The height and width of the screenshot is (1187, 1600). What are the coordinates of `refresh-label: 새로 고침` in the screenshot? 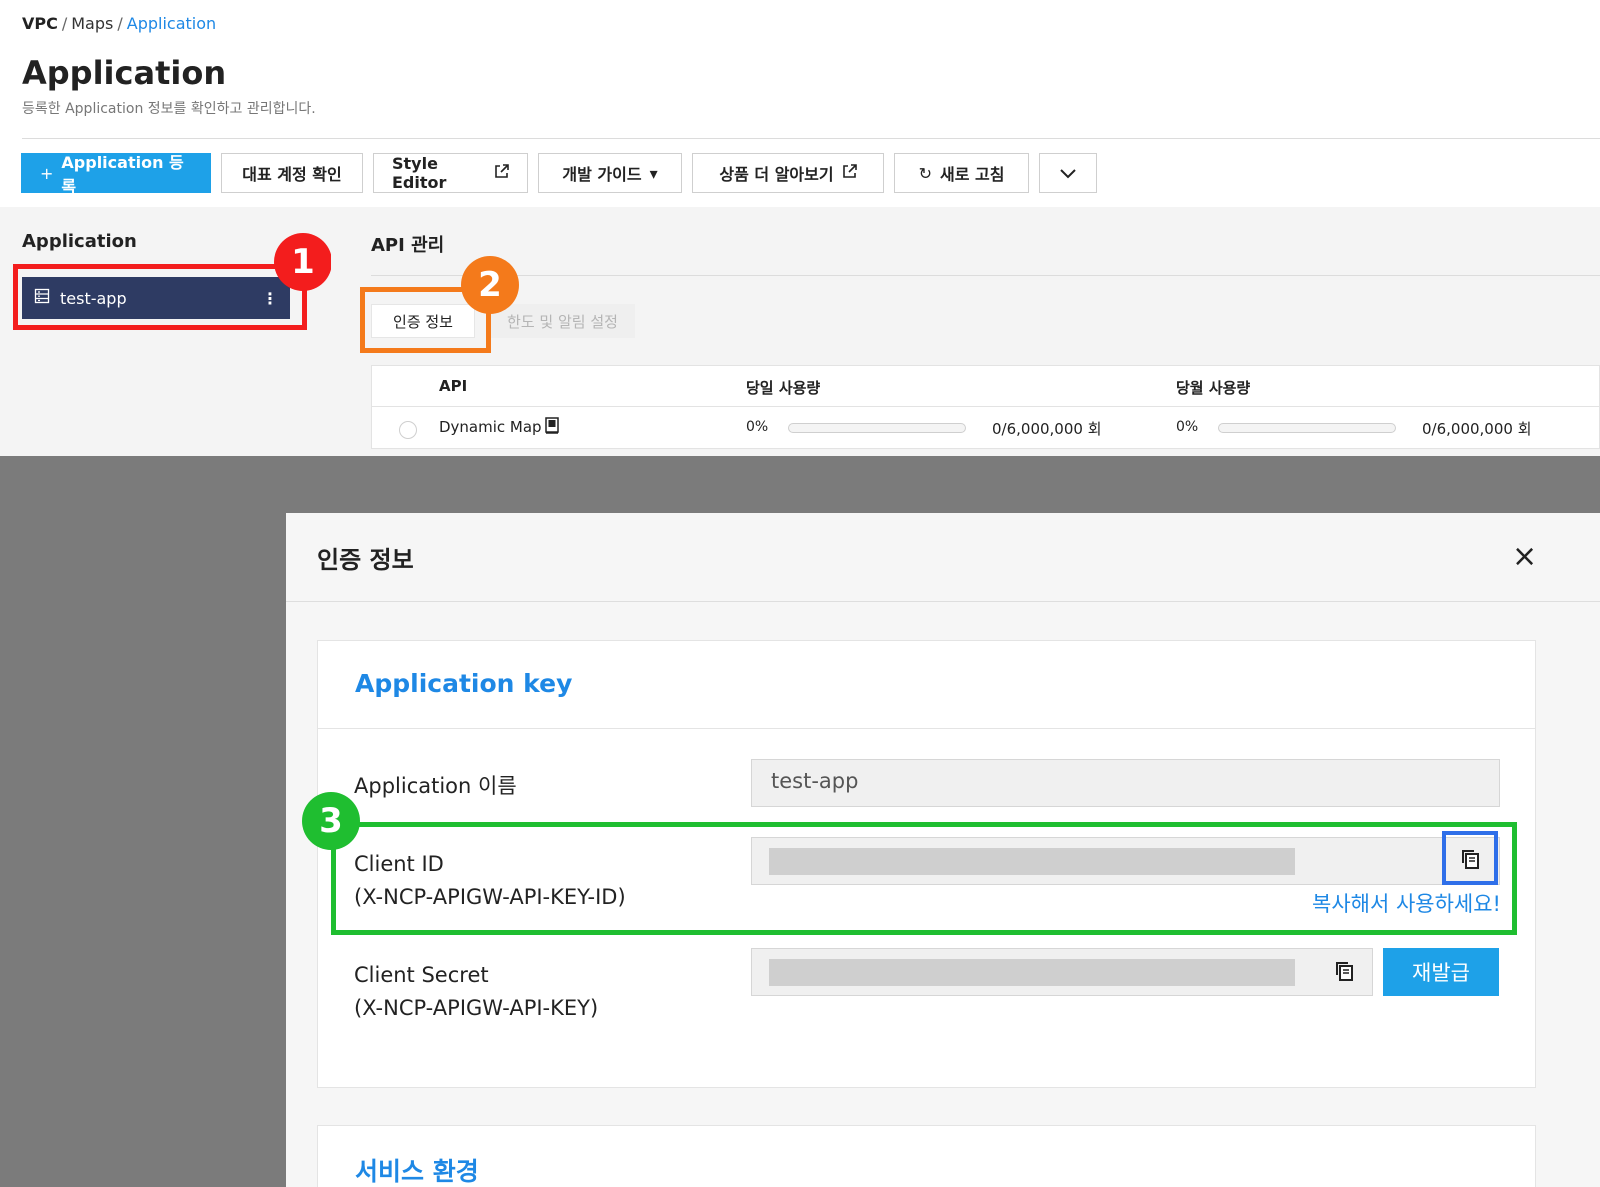 It's located at (972, 174).